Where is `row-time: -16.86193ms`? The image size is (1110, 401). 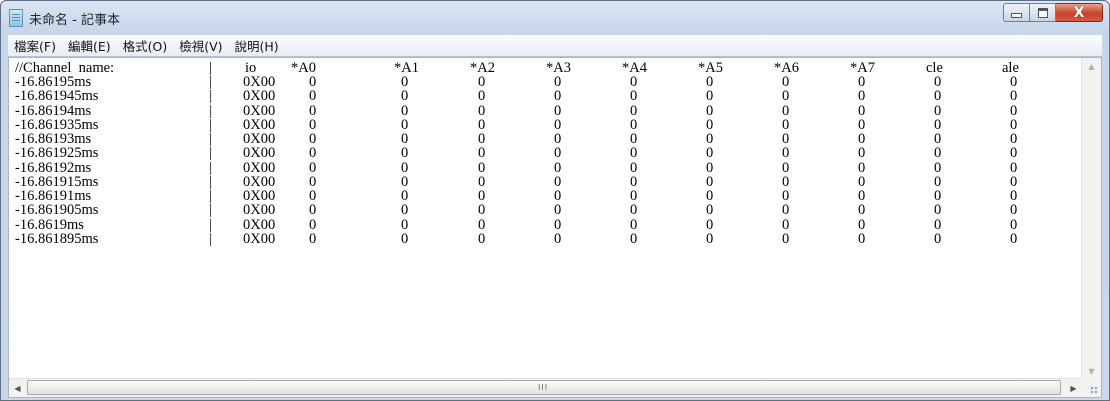
row-time: -16.86193ms is located at coordinates (53, 139).